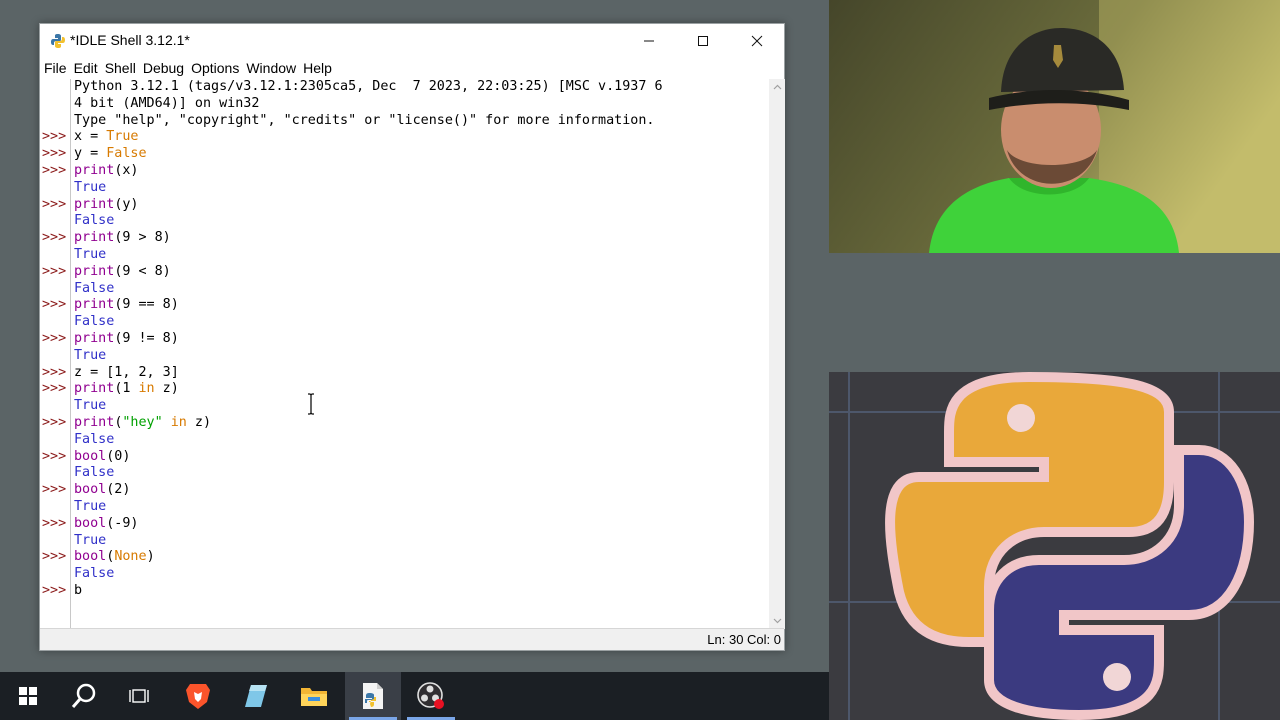 The height and width of the screenshot is (720, 1280). I want to click on close-button, so click(757, 40).